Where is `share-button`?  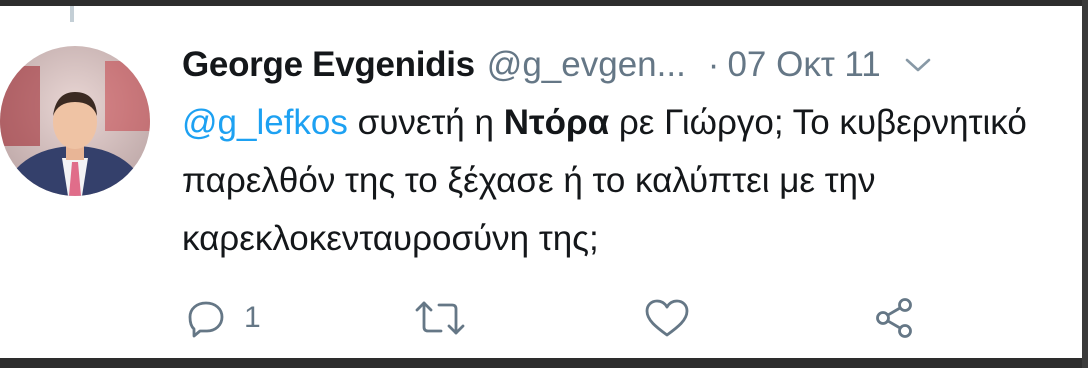 share-button is located at coordinates (895, 318).